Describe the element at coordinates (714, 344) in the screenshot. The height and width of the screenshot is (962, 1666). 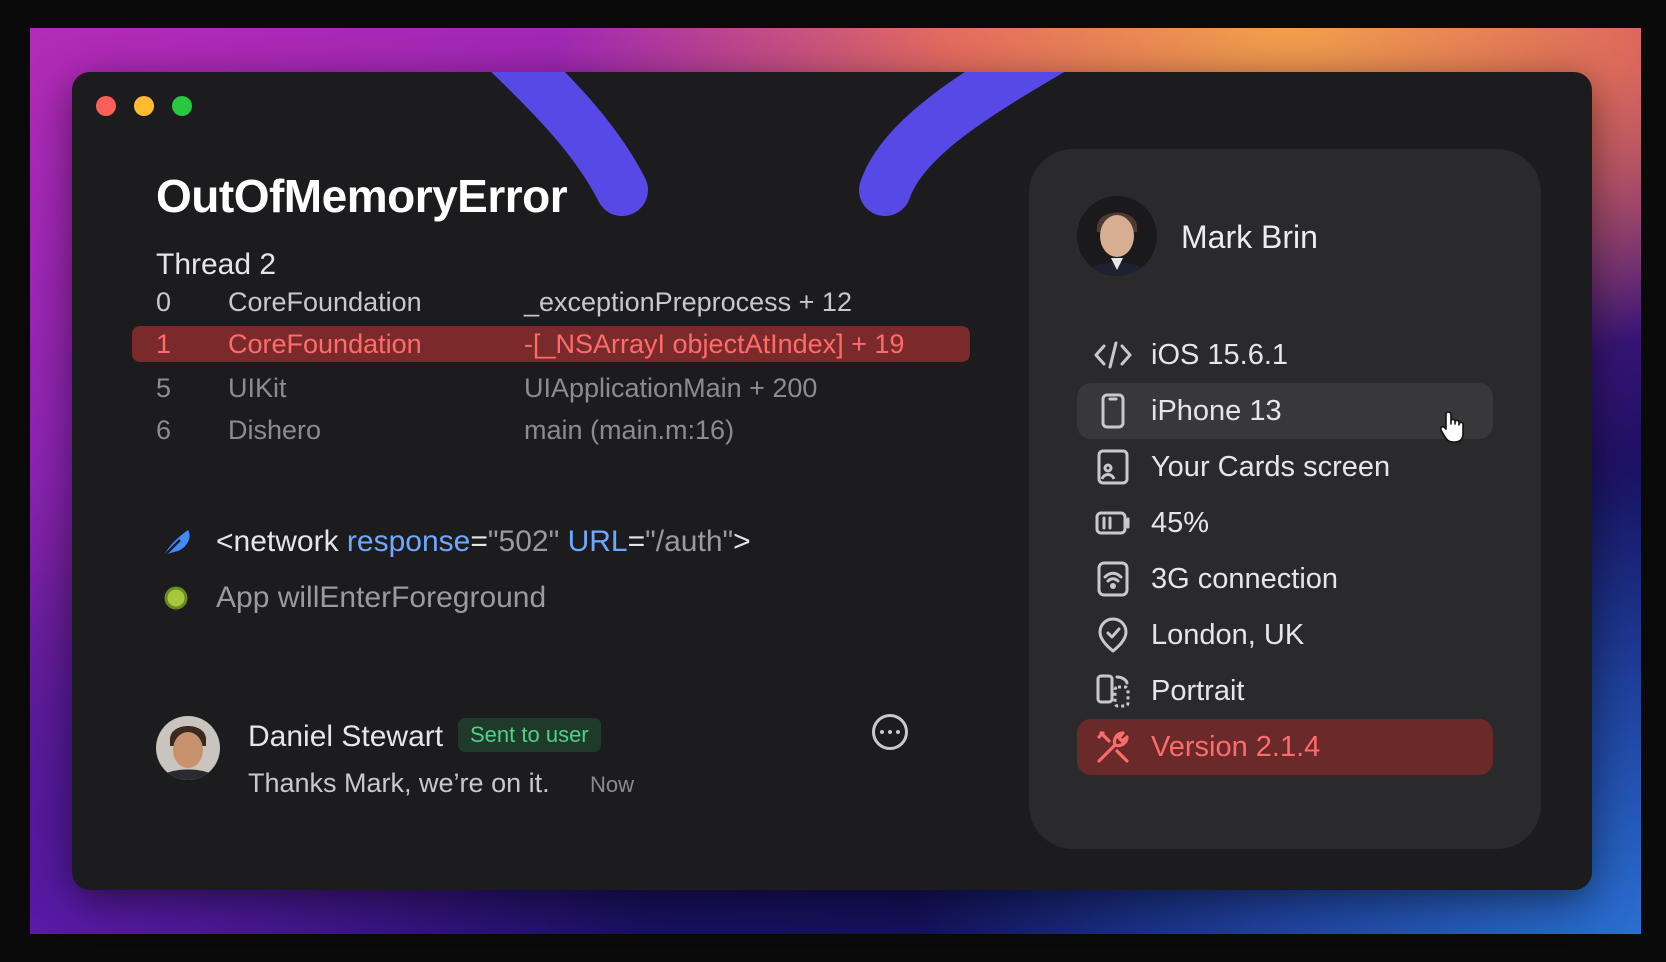
I see `frame-function: -[_NSArrayI objectAtIndex] + 19` at that location.